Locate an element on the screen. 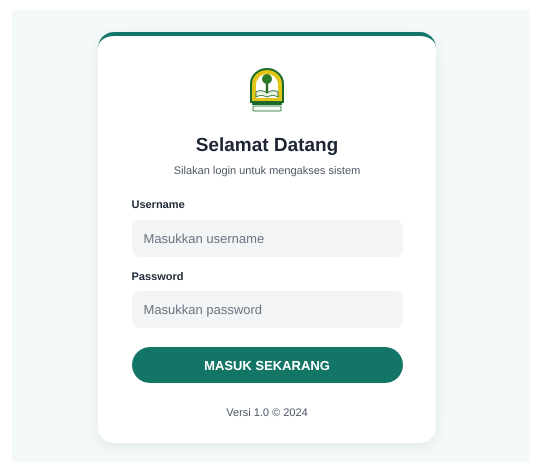  version-text: Versi 1.0 © 2024 is located at coordinates (267, 414).